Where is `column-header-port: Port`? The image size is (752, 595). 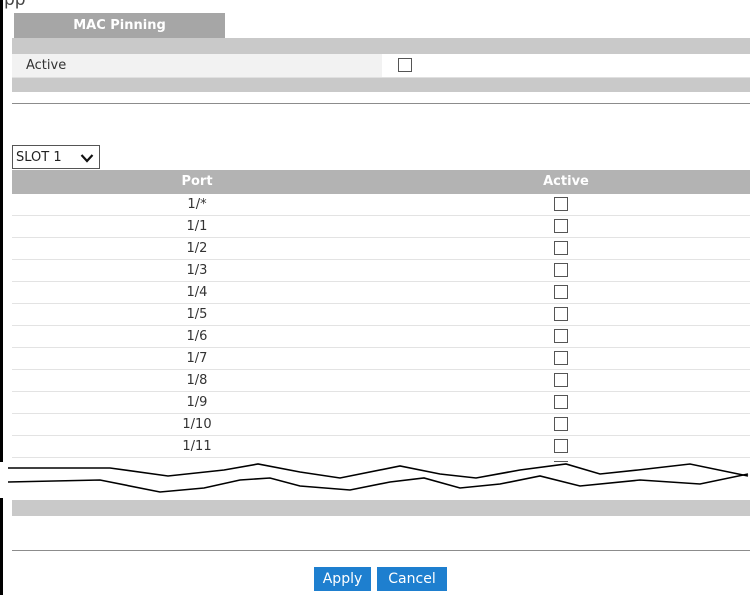
column-header-port: Port is located at coordinates (197, 181).